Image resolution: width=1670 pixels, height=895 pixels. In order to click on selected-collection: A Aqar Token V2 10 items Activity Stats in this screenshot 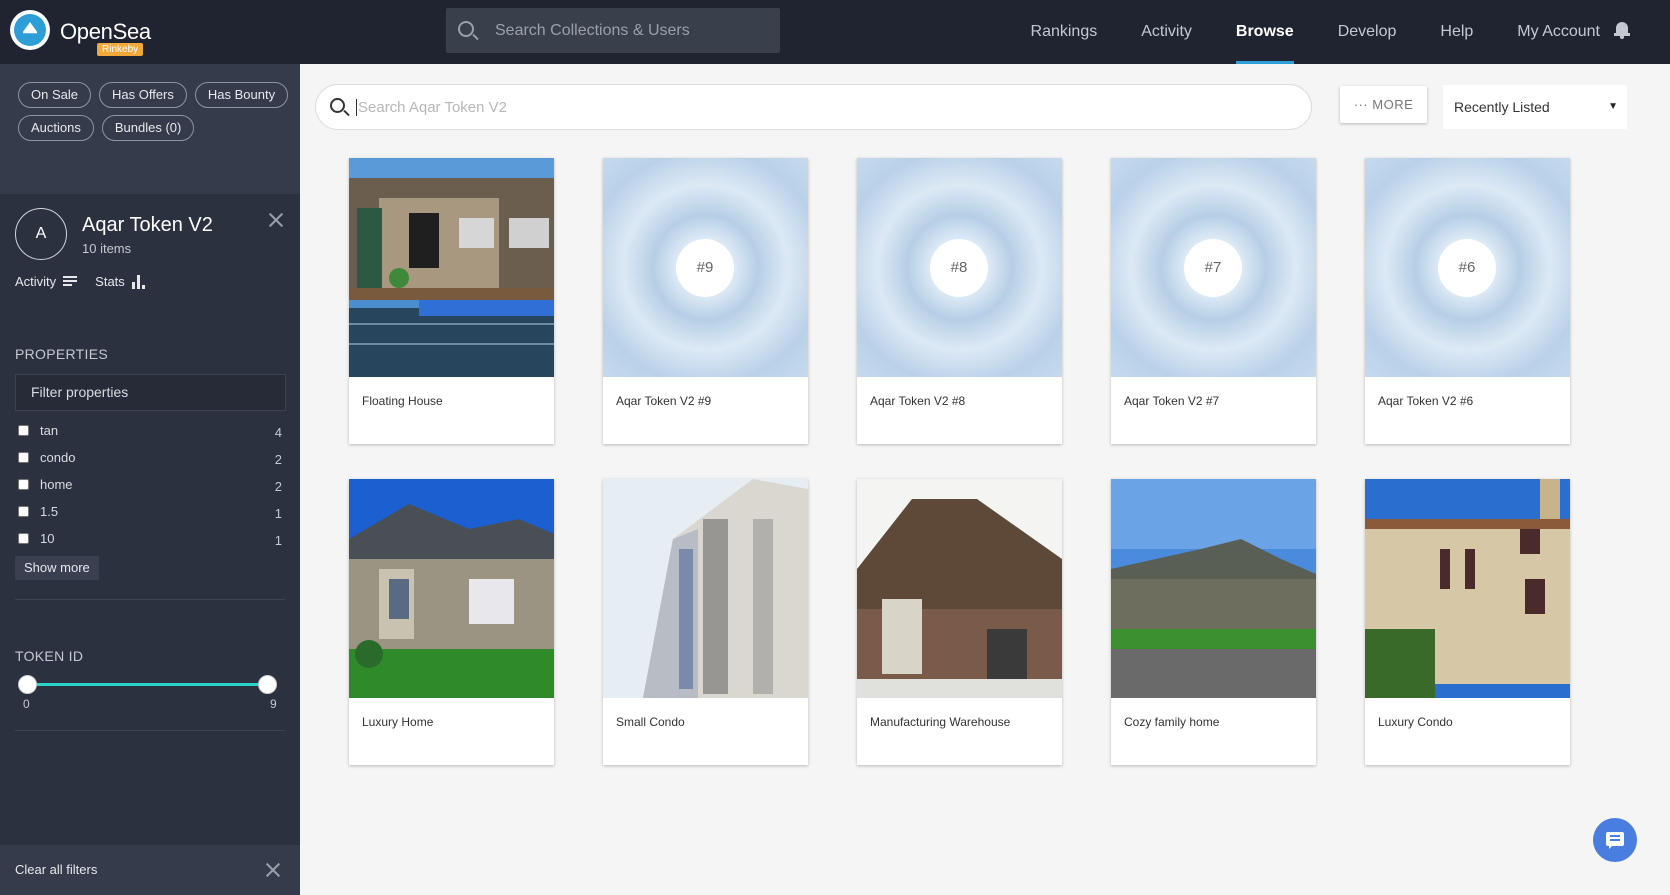, I will do `click(150, 252)`.